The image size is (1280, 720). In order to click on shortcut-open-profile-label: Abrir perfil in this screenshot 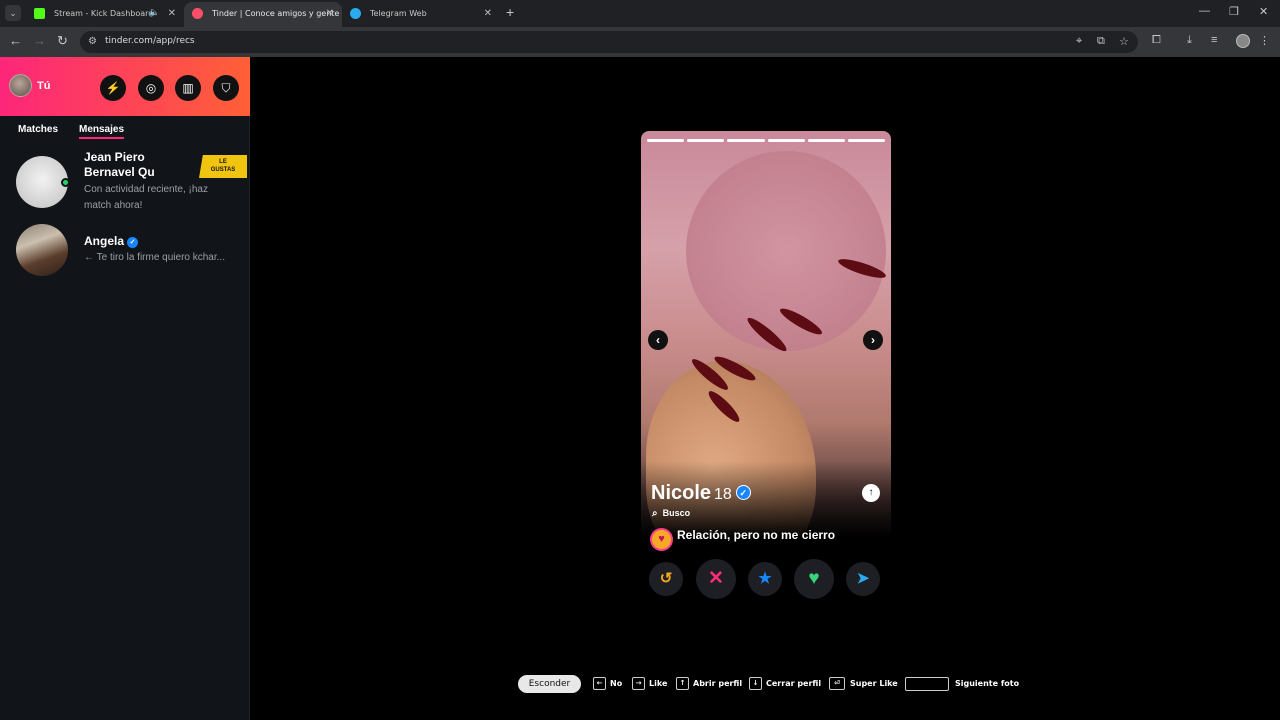, I will do `click(718, 683)`.